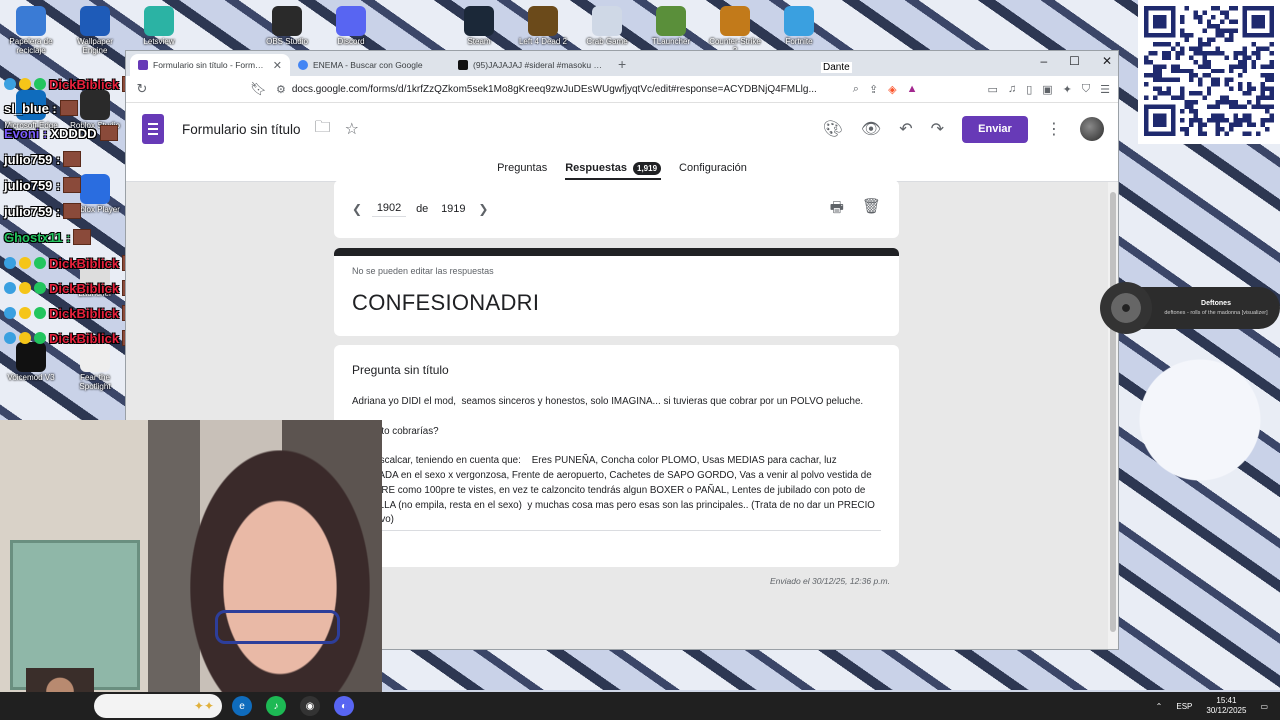 The height and width of the screenshot is (720, 1280). I want to click on chat-username: julio759 :, so click(32, 159).